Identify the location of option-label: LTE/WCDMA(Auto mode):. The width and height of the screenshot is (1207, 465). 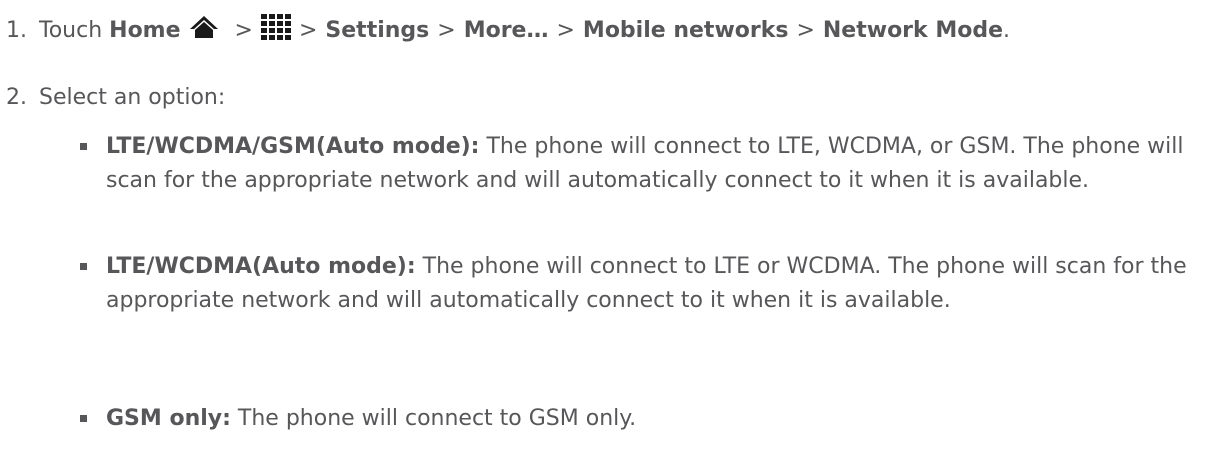
(261, 266).